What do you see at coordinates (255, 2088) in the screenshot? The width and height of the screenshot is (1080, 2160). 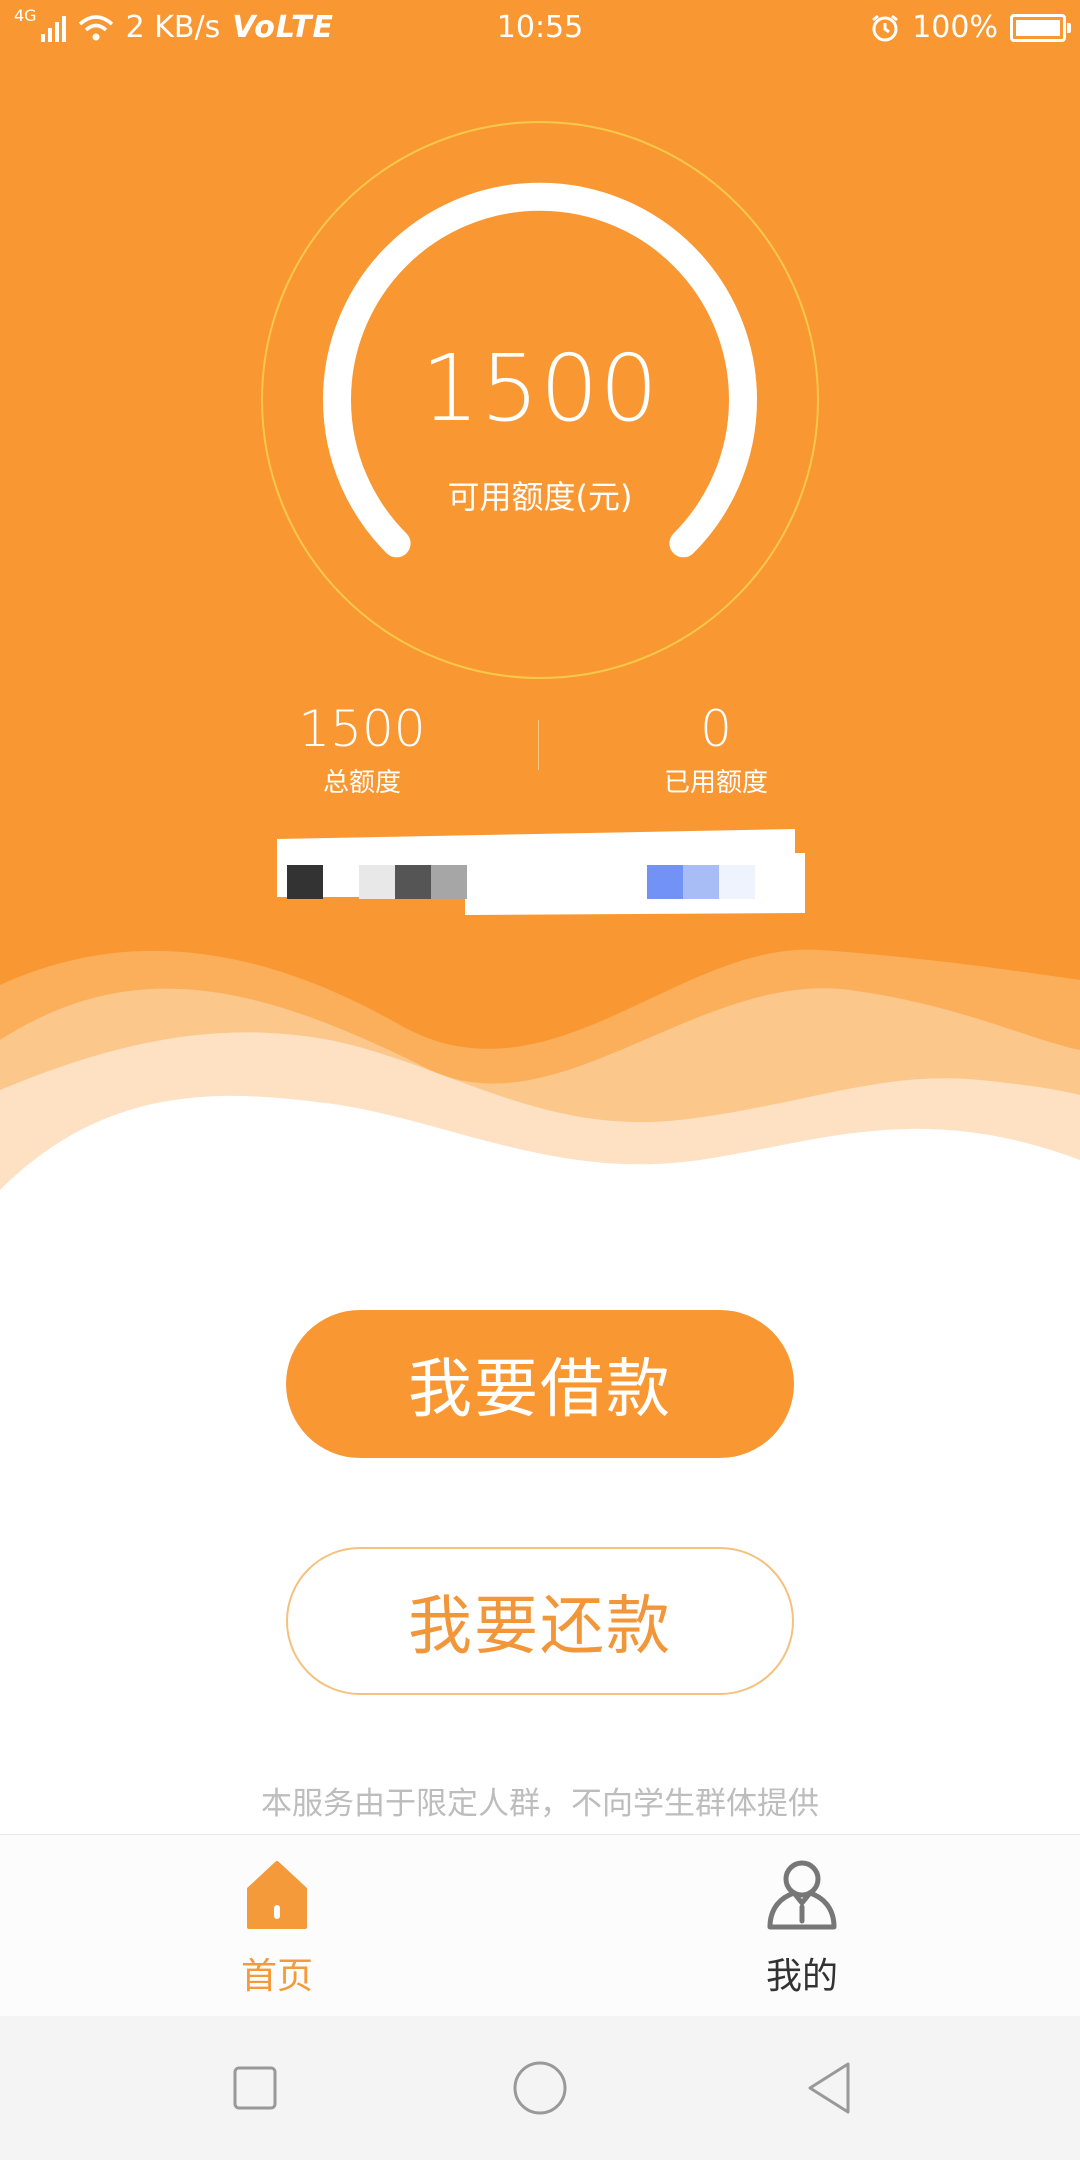 I see `recent-apps-icon` at bounding box center [255, 2088].